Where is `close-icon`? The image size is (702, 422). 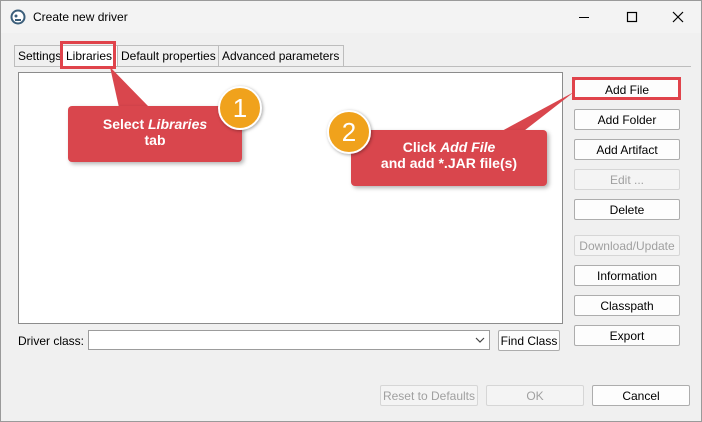 close-icon is located at coordinates (678, 17).